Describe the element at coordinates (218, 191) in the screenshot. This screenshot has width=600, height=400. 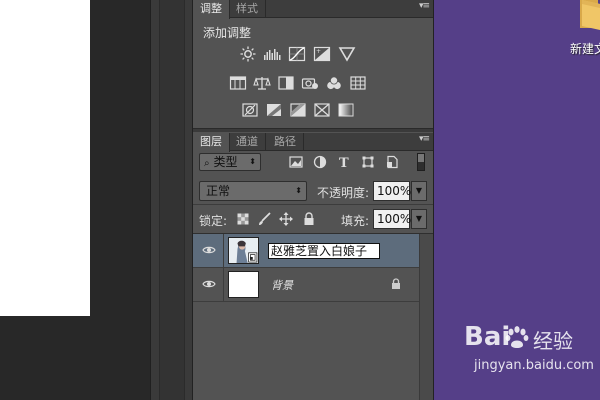
I see `blend-mode-value: 正常` at that location.